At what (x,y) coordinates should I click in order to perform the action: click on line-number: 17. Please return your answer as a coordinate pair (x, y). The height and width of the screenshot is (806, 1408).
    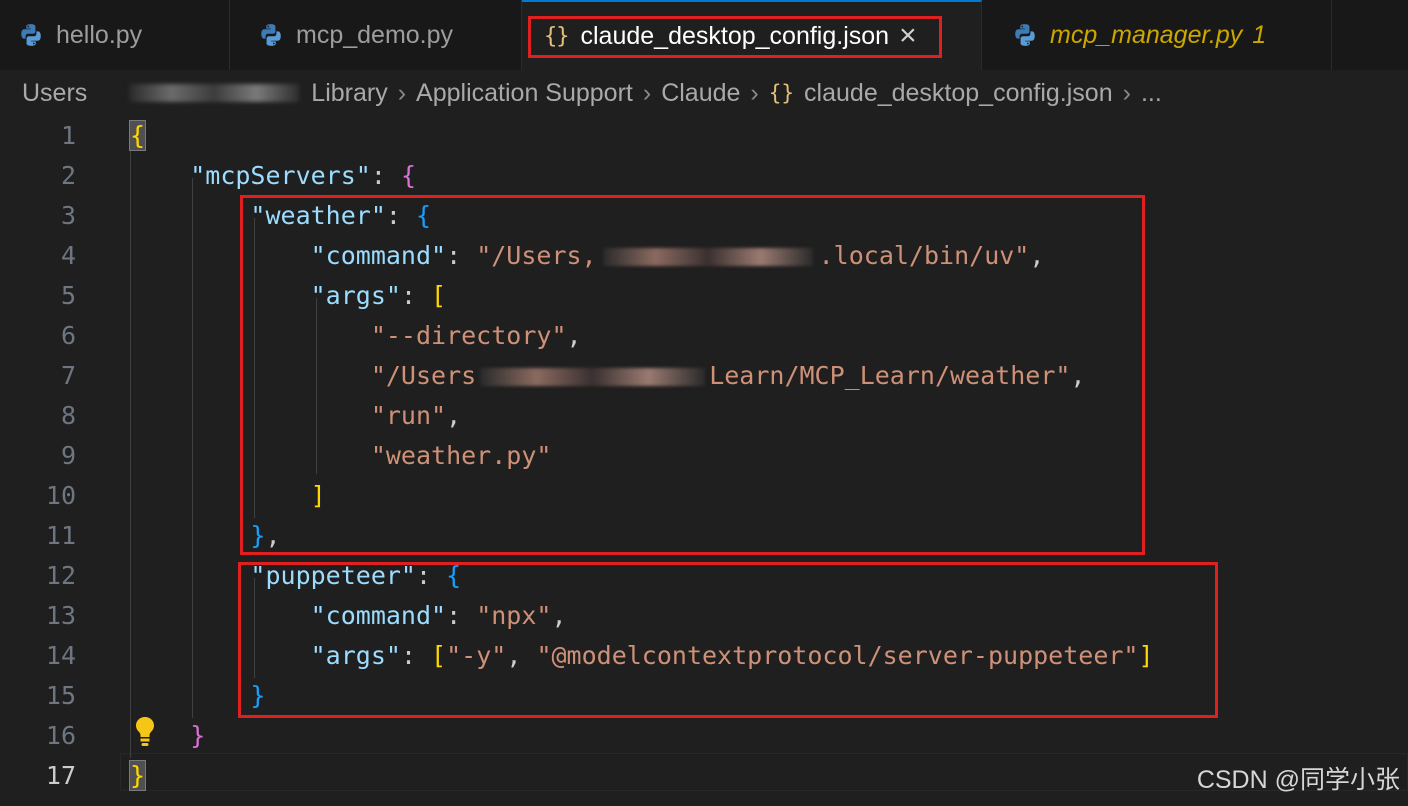
    Looking at the image, I should click on (60, 775).